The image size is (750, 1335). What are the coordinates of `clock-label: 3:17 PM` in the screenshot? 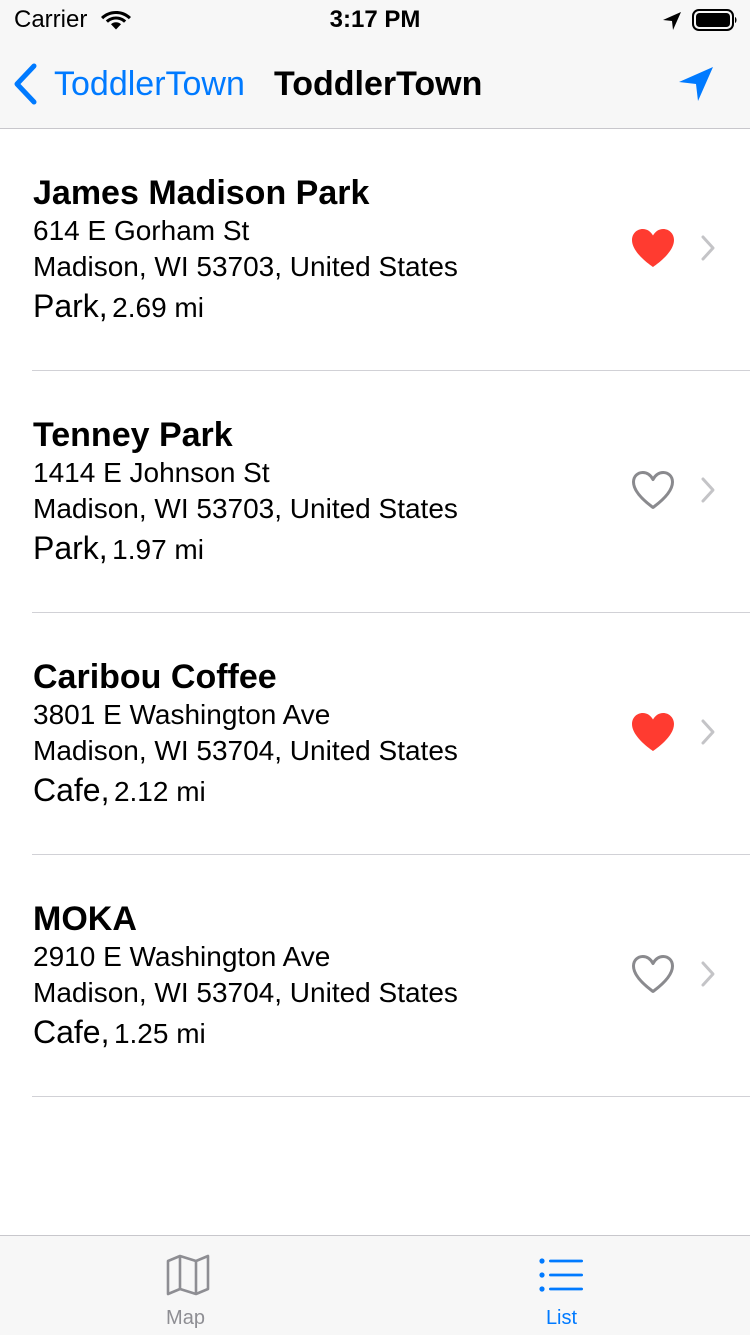 It's located at (375, 19).